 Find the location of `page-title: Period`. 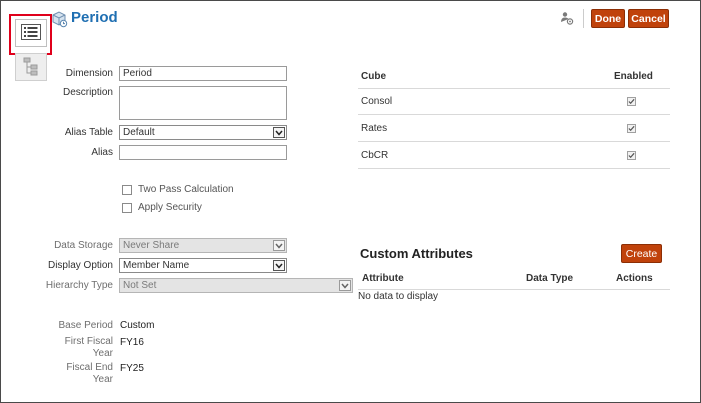

page-title: Period is located at coordinates (94, 17).